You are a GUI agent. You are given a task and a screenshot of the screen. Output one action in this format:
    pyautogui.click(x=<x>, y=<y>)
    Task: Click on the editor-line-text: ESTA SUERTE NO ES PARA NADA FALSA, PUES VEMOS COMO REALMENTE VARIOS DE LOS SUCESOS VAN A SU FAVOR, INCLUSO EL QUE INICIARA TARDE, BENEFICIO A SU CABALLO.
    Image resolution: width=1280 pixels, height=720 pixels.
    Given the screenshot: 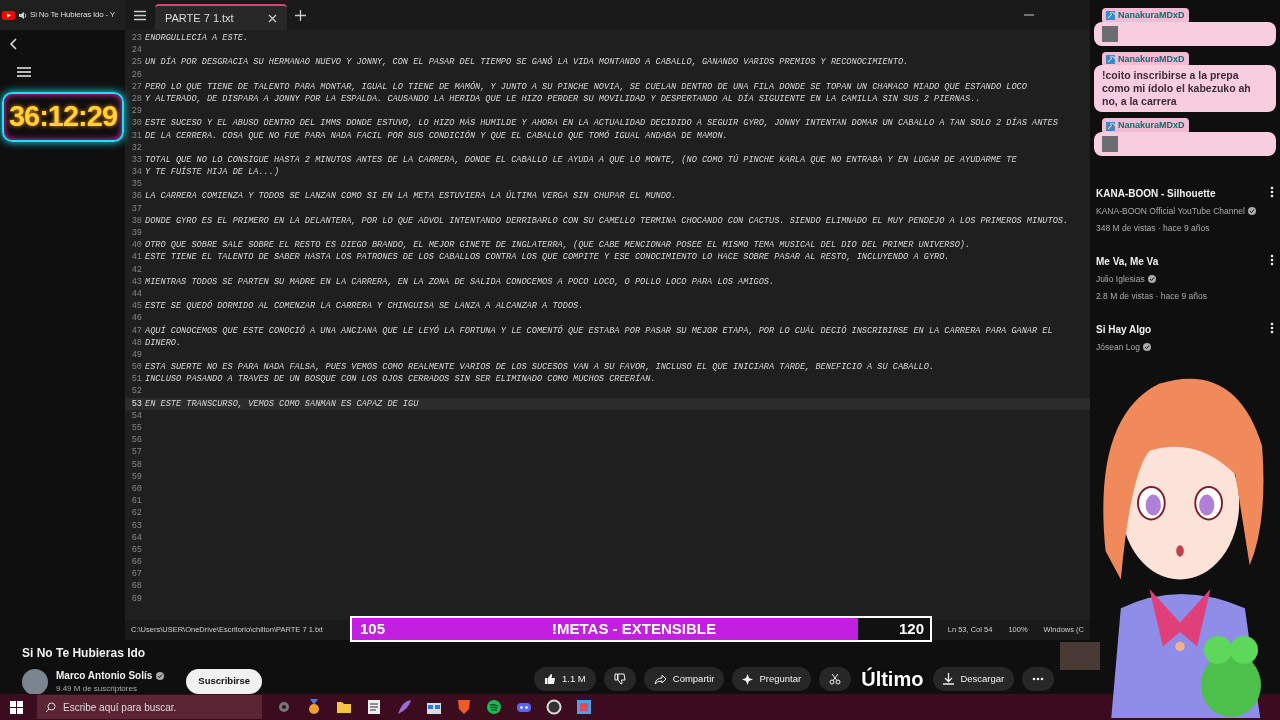 What is the action you would take?
    pyautogui.click(x=540, y=367)
    